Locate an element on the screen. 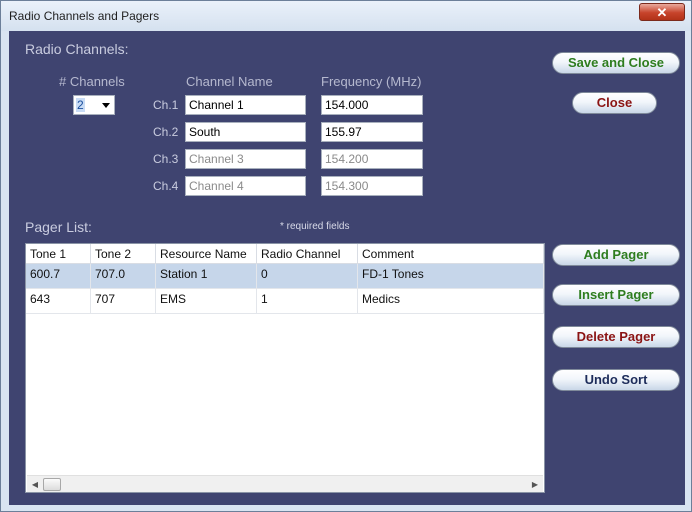  channel-row-label: Ch.2 is located at coordinates (166, 132).